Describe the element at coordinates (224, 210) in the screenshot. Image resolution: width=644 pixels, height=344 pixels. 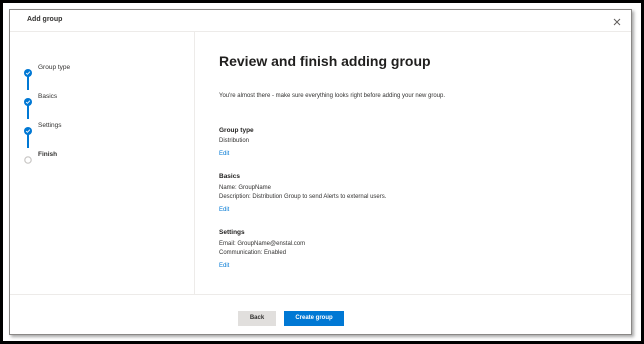
I see `edit-basics-link: Edit` at that location.